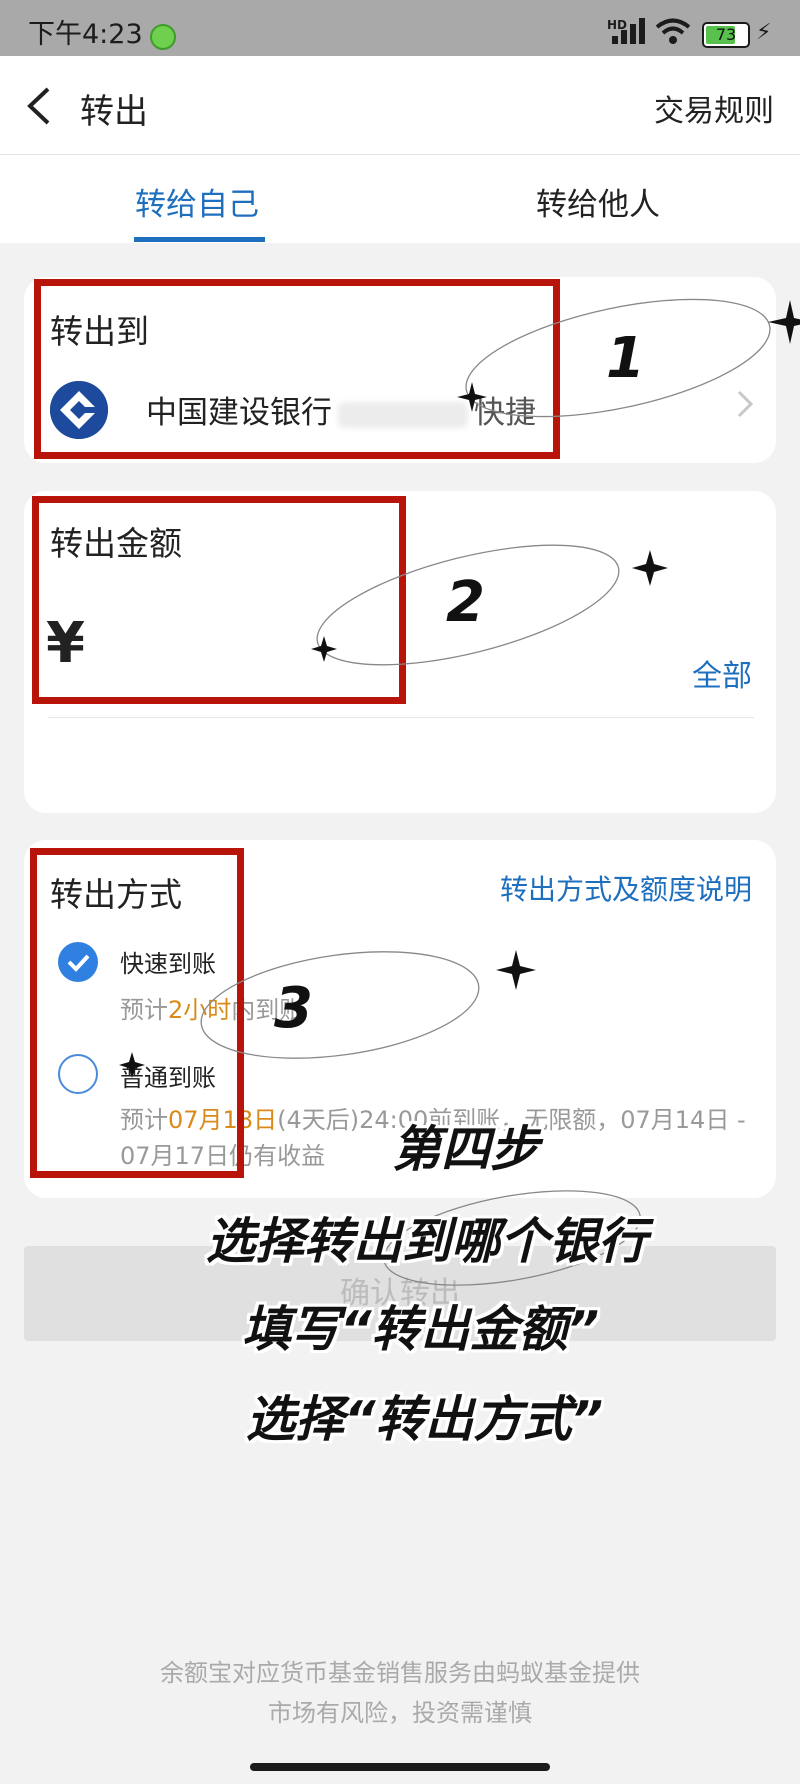 The height and width of the screenshot is (1784, 800). What do you see at coordinates (625, 358) in the screenshot?
I see `annotation-number-1: 1` at bounding box center [625, 358].